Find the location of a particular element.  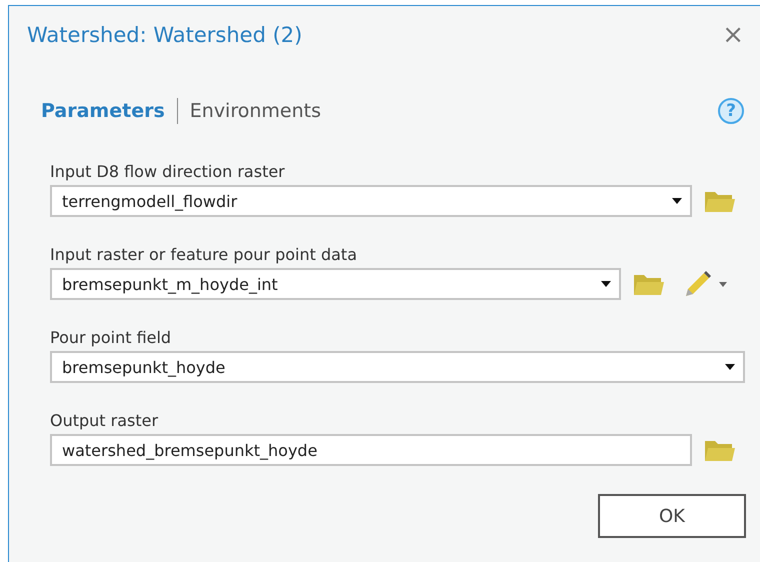

tab: Environments is located at coordinates (255, 111).